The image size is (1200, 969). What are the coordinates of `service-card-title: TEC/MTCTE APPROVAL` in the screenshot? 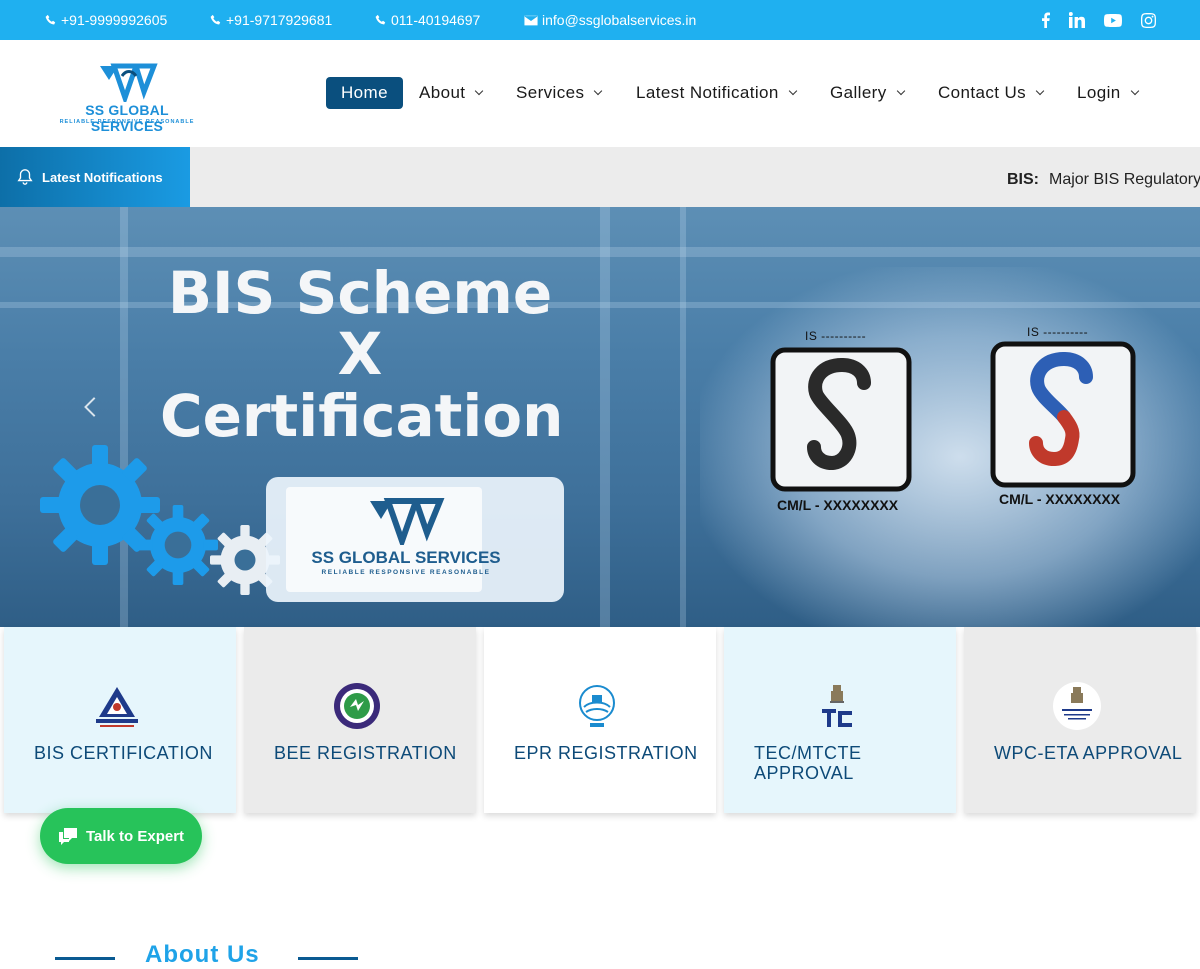 It's located at (808, 763).